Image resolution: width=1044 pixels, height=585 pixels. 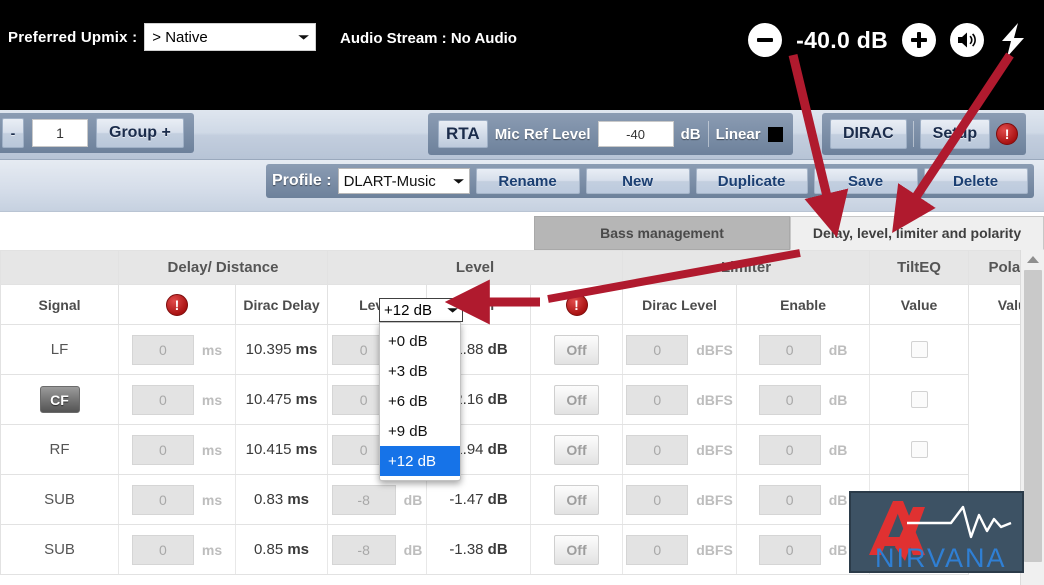 I want to click on gain-preset-option: +6 dB, so click(x=420, y=401).